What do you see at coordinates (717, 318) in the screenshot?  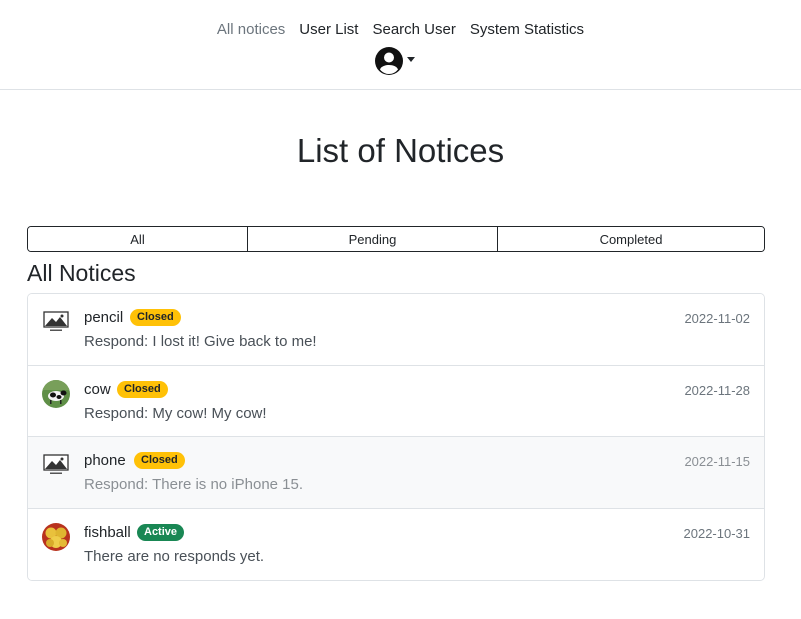 I see `notice-date: 2022-11-02` at bounding box center [717, 318].